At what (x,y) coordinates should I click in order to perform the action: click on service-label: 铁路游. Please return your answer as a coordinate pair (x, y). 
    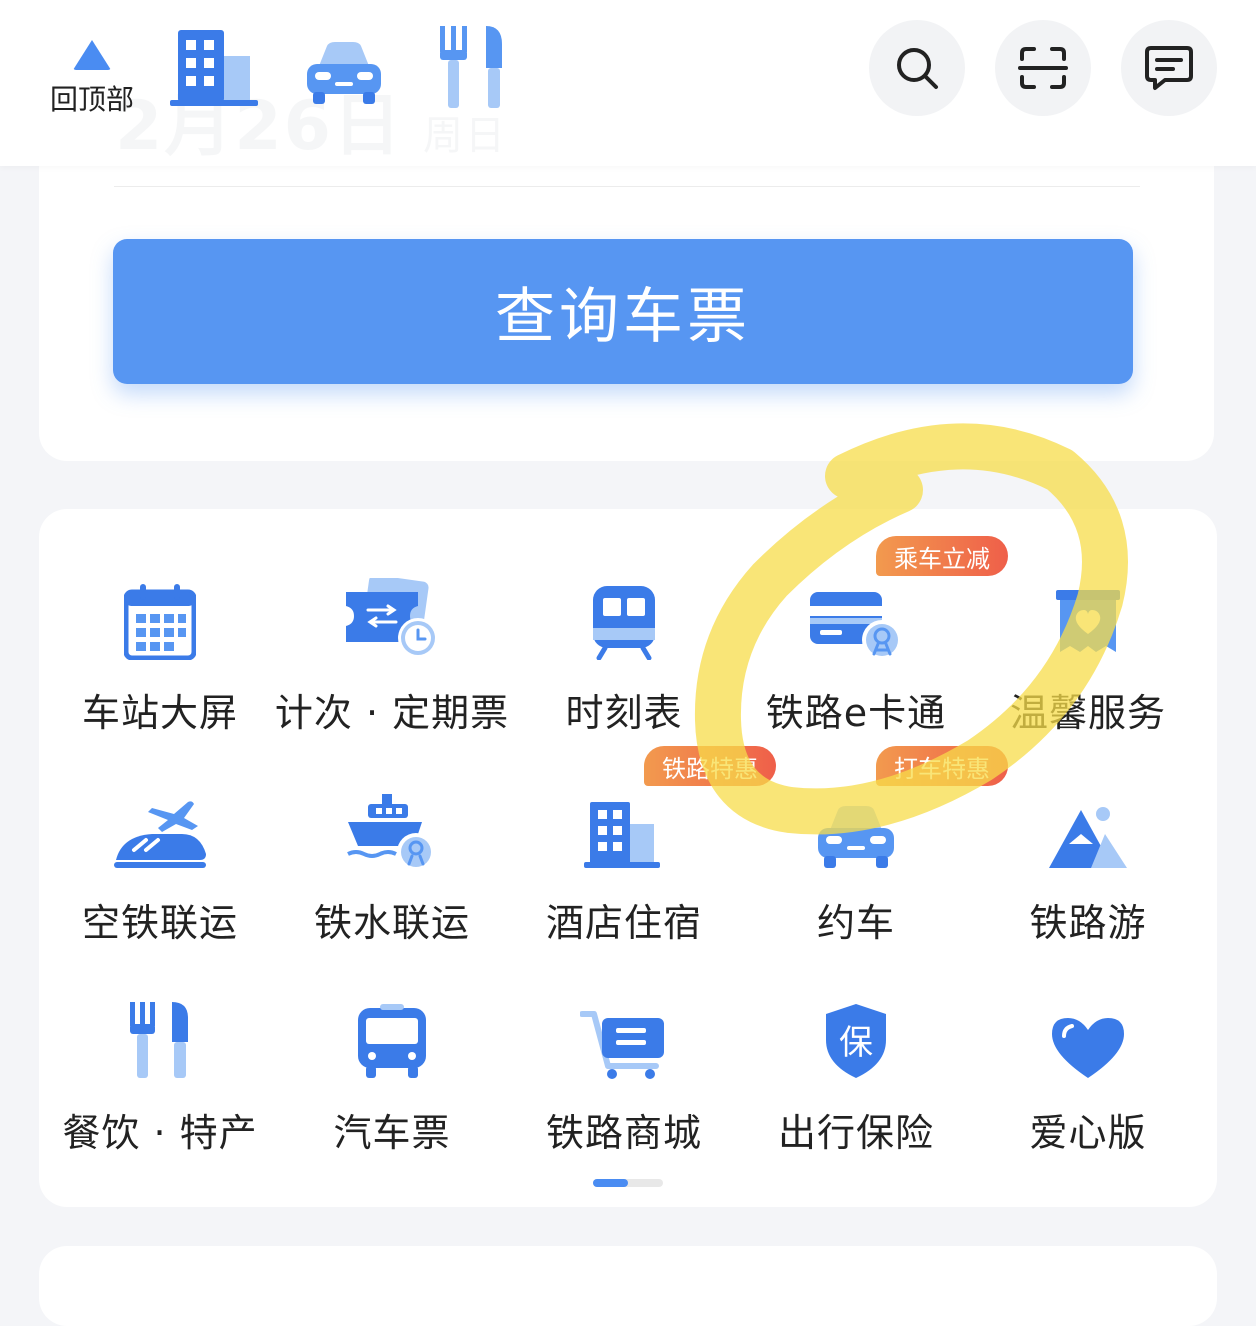
    Looking at the image, I should click on (1088, 923).